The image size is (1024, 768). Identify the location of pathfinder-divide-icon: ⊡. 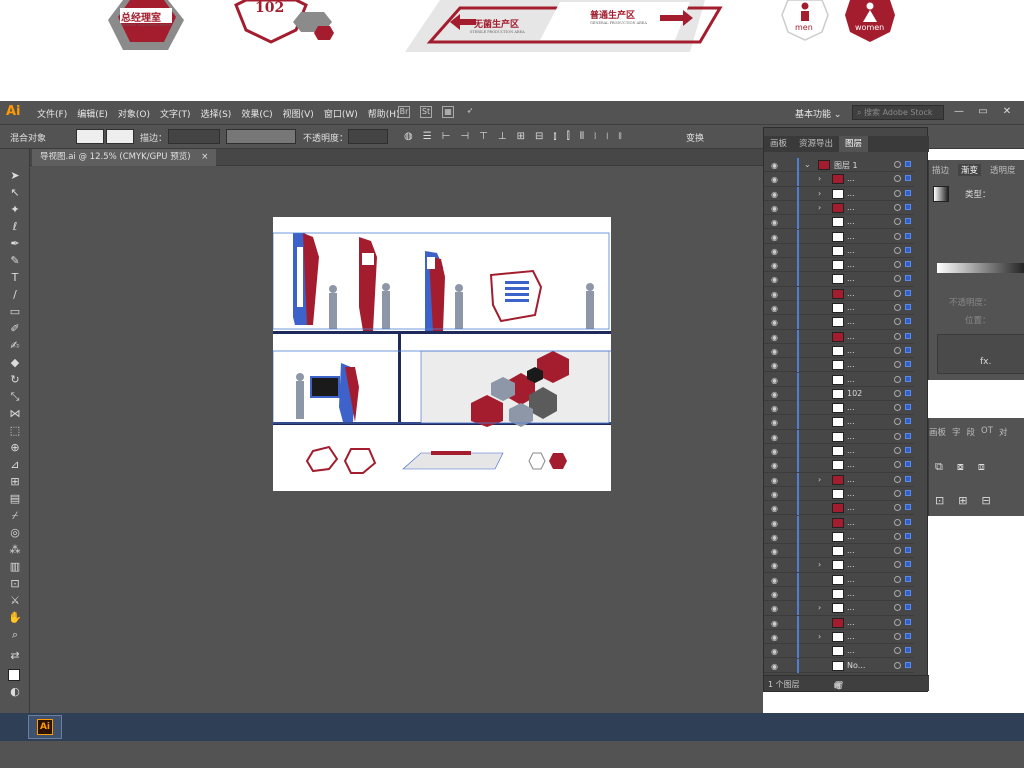
(939, 500).